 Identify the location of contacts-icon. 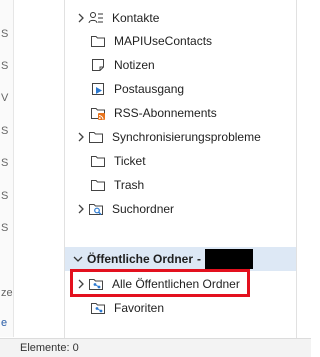
(96, 18).